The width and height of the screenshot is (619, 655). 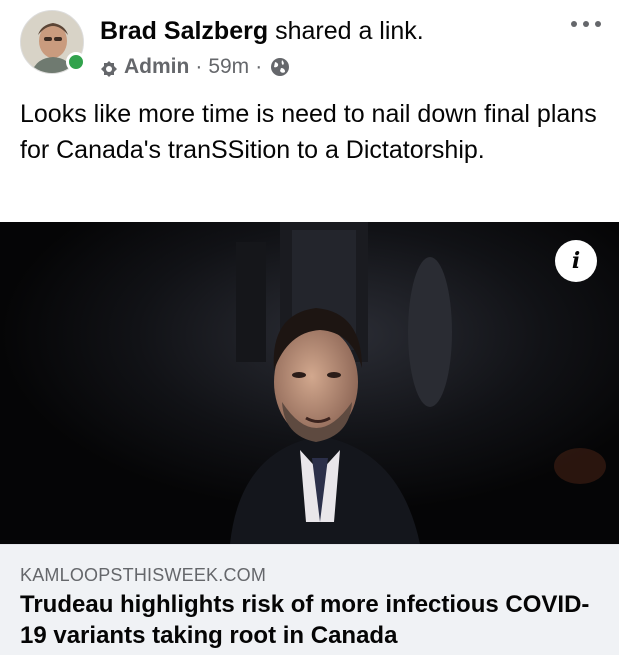 What do you see at coordinates (349, 31) in the screenshot?
I see `post-action-text: shared a link.` at bounding box center [349, 31].